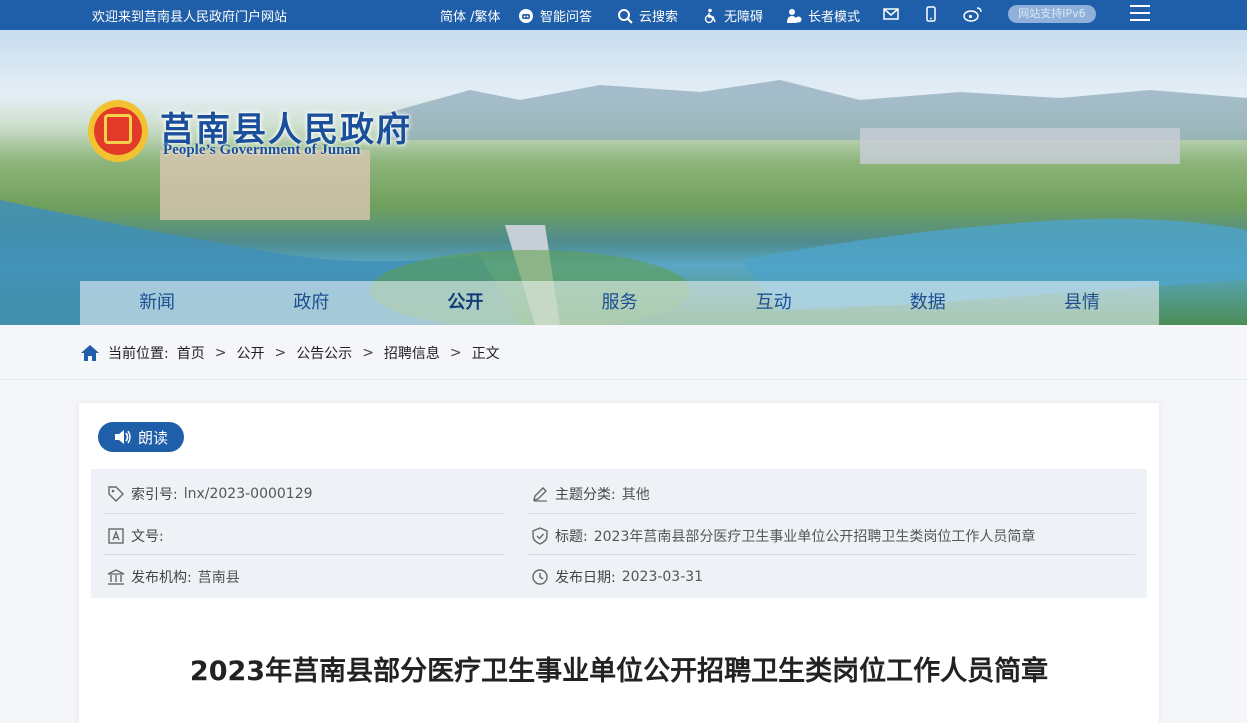  Describe the element at coordinates (248, 494) in the screenshot. I see `meta-index-value: lnx/2023-0000129` at that location.